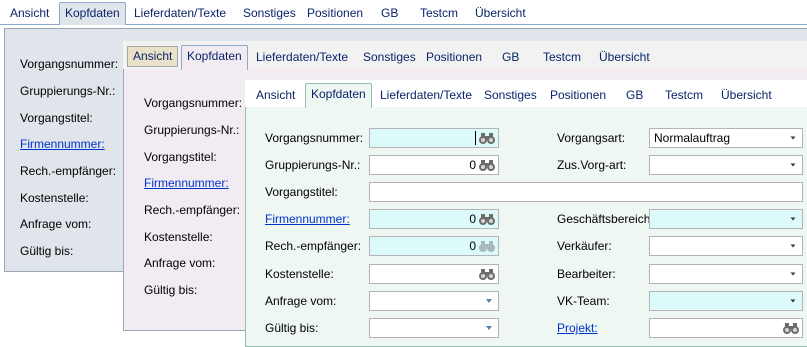  What do you see at coordinates (434, 328) in the screenshot?
I see `gueltig-date-picker` at bounding box center [434, 328].